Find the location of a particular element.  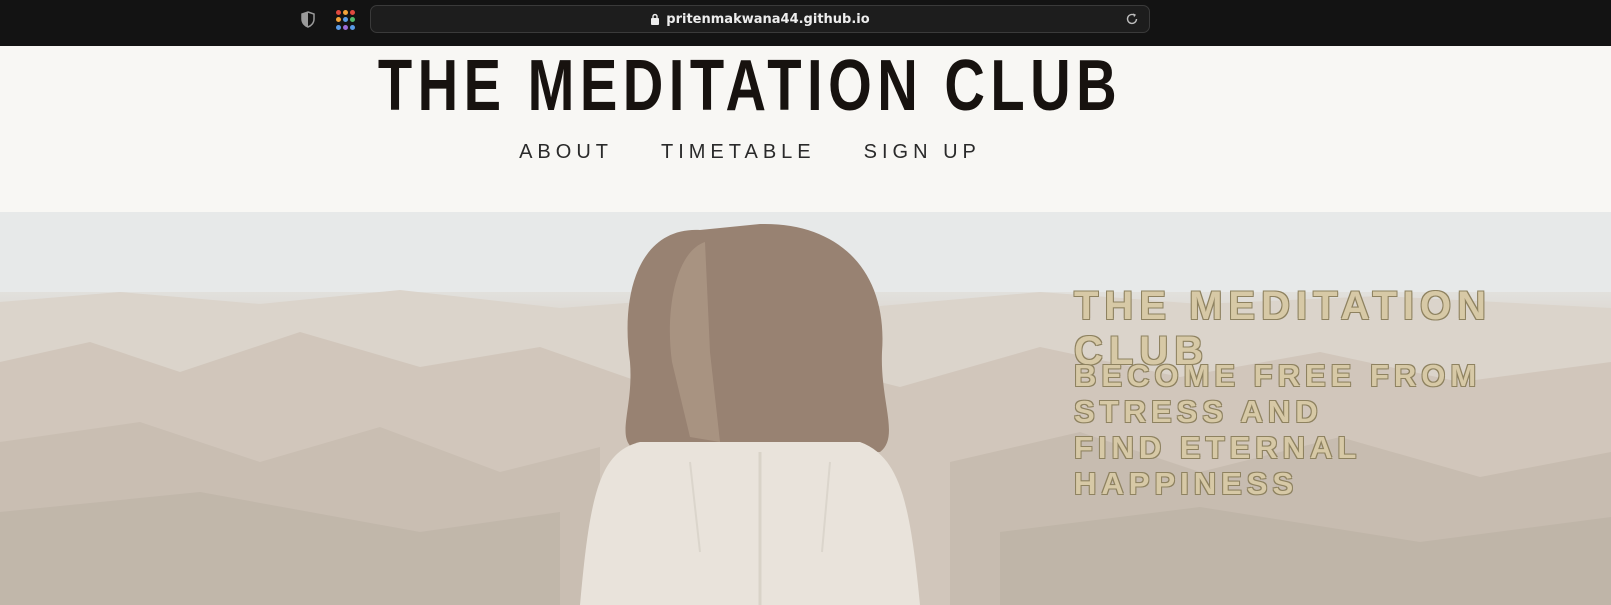

apps-grid-icon is located at coordinates (346, 20).